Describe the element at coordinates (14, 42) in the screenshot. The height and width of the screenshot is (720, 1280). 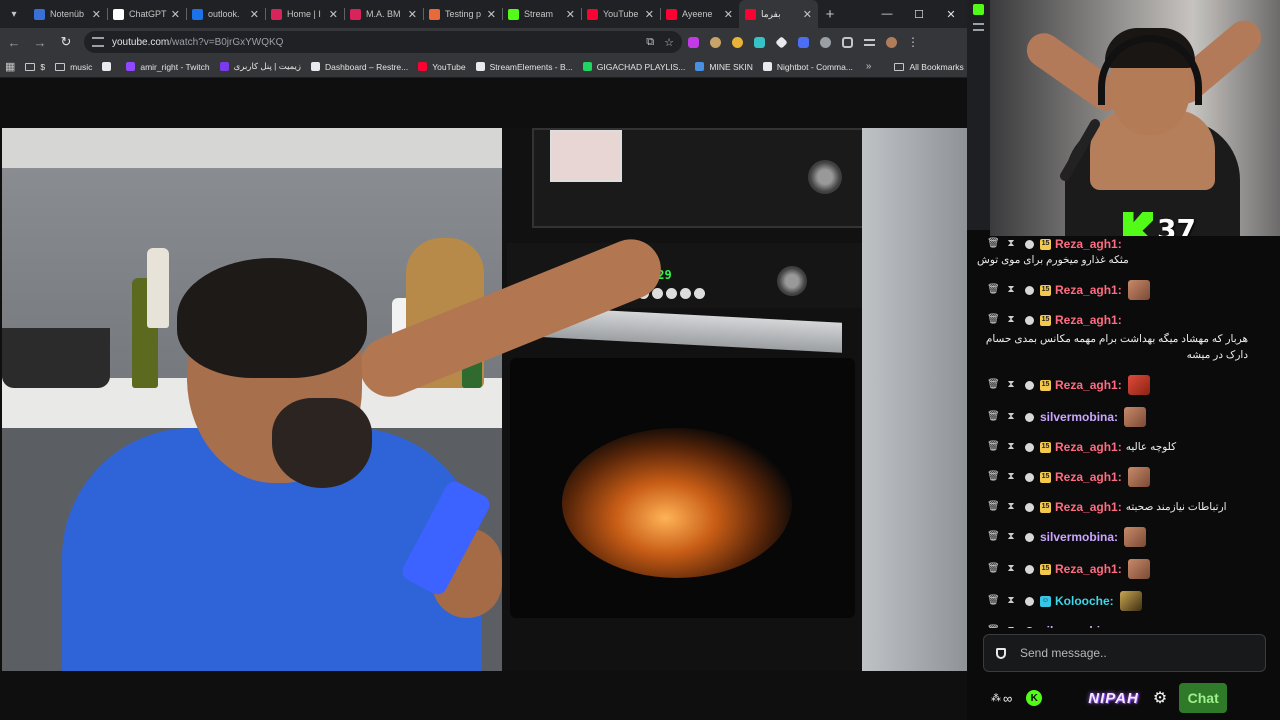
I see `back-button: ←` at that location.